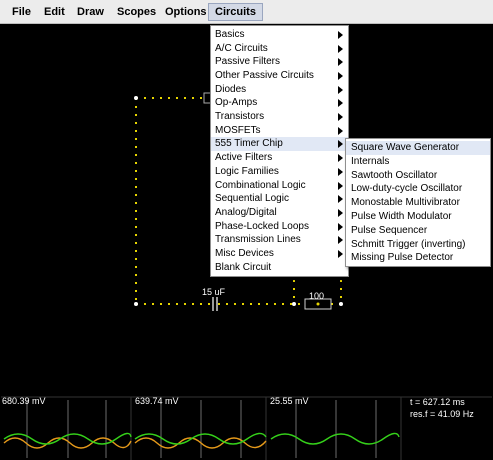 Image resolution: width=493 pixels, height=460 pixels. What do you see at coordinates (289, 401) in the screenshot?
I see `scope3-voltage: 25.55 mV` at bounding box center [289, 401].